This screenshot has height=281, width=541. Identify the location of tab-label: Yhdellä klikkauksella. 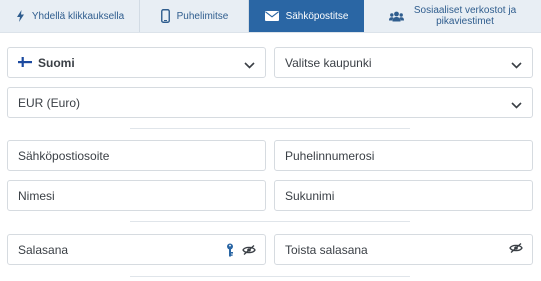
(78, 16).